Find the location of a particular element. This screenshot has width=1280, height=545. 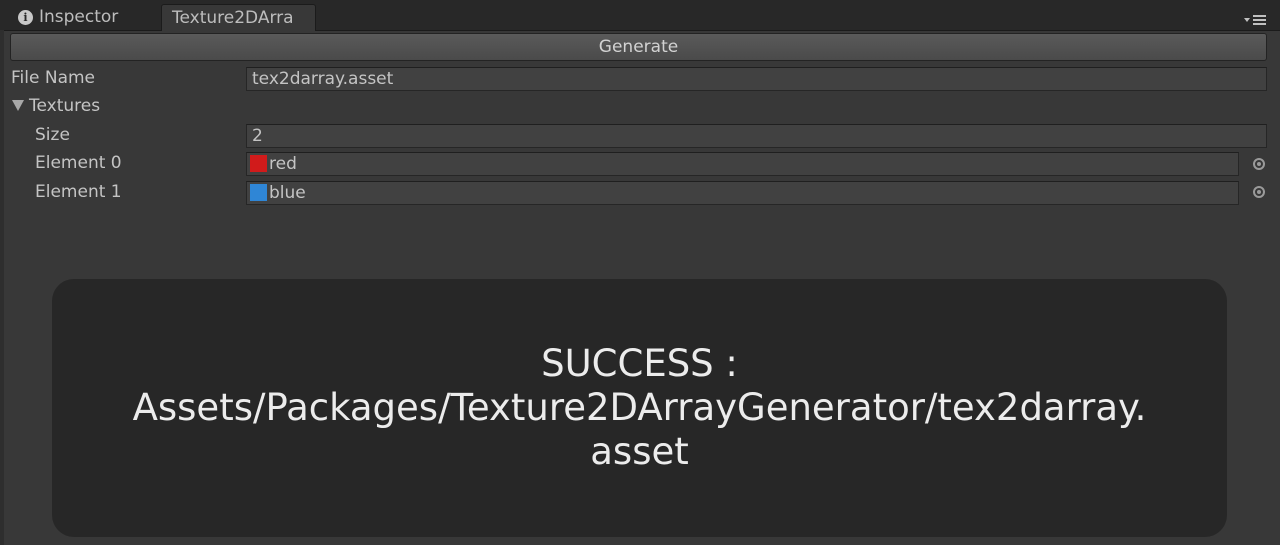

element-1-value: blue is located at coordinates (287, 193).